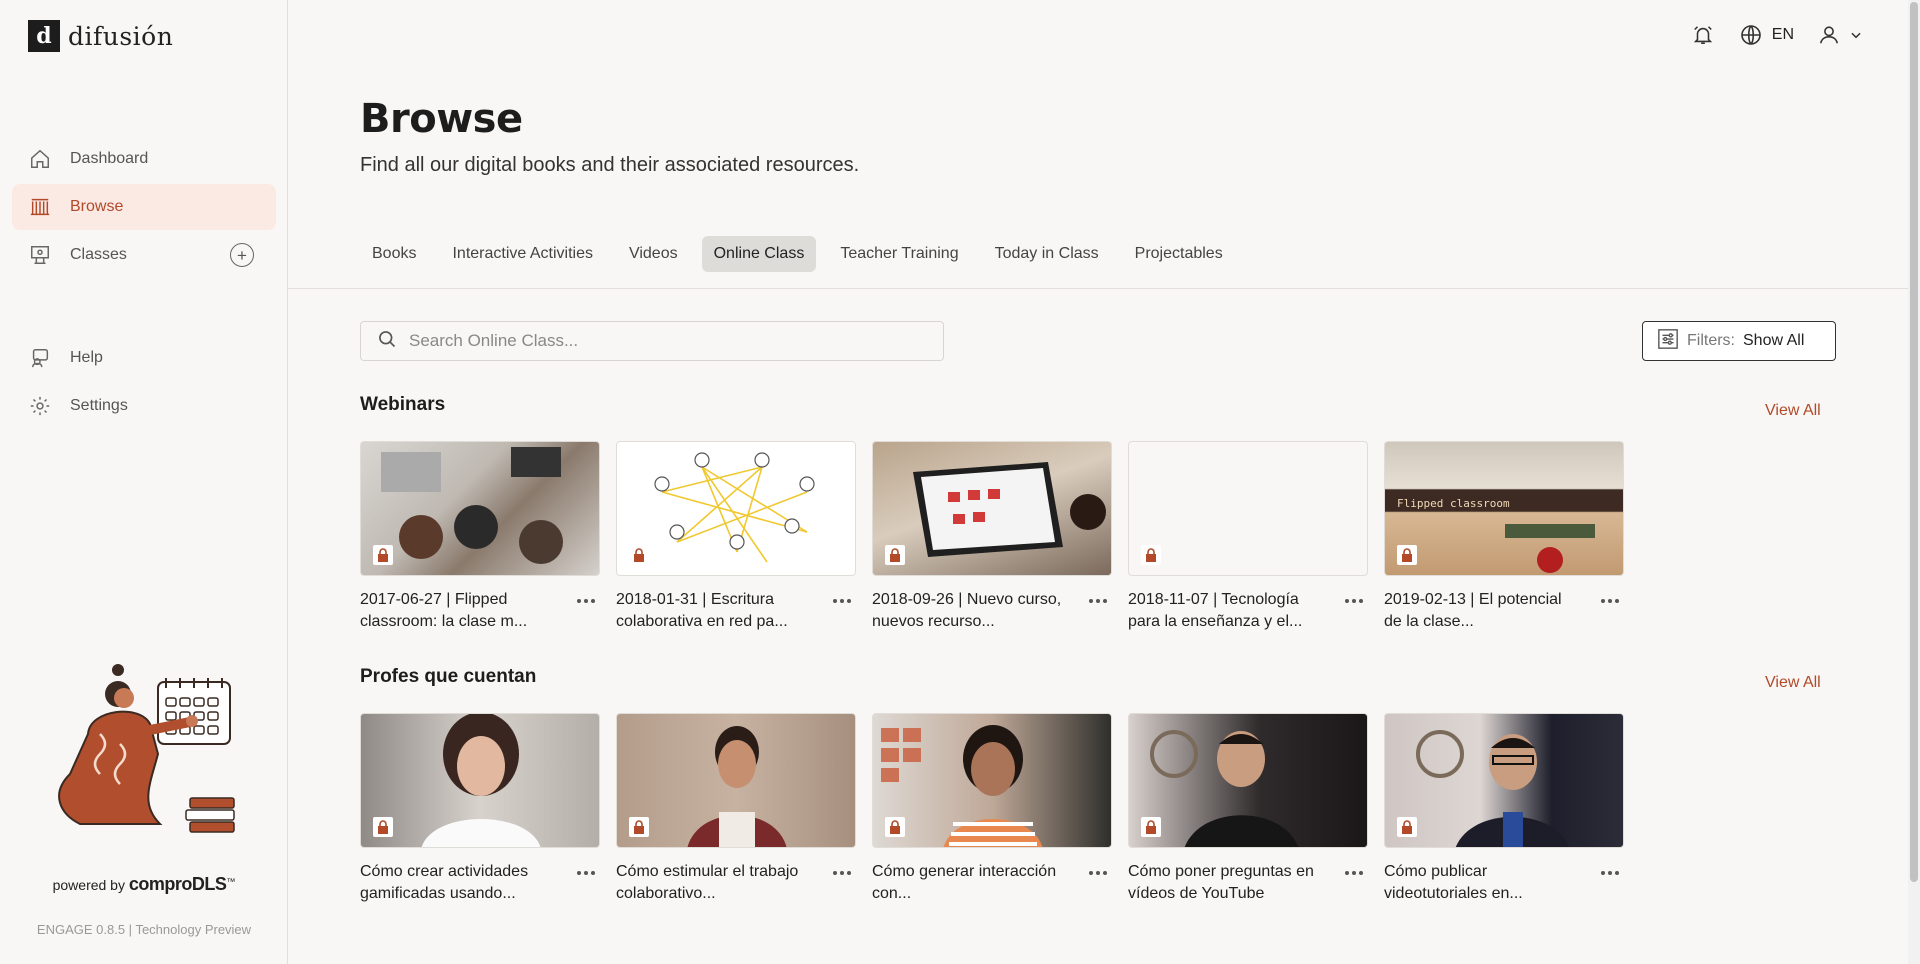  Describe the element at coordinates (899, 254) in the screenshot. I see `tab-teacher-training: Teacher Training` at that location.